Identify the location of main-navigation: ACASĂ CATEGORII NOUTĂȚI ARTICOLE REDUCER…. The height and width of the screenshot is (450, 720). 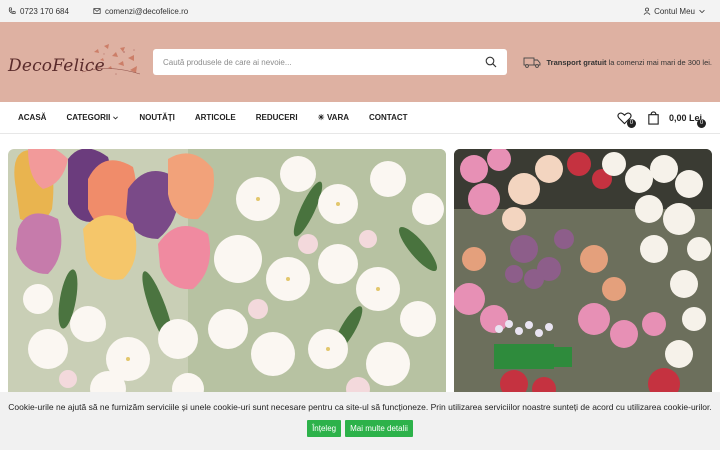
(360, 118).